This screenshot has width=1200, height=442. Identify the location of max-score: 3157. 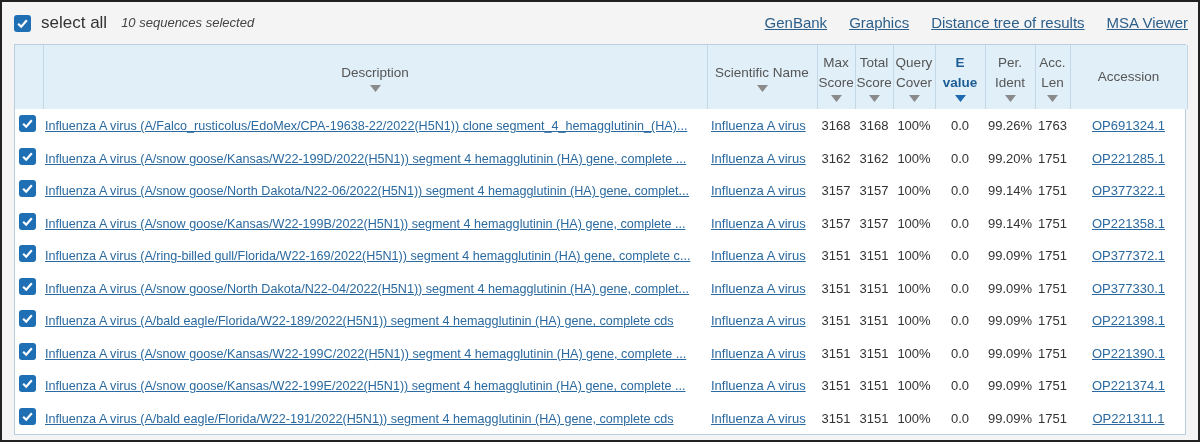
(836, 191).